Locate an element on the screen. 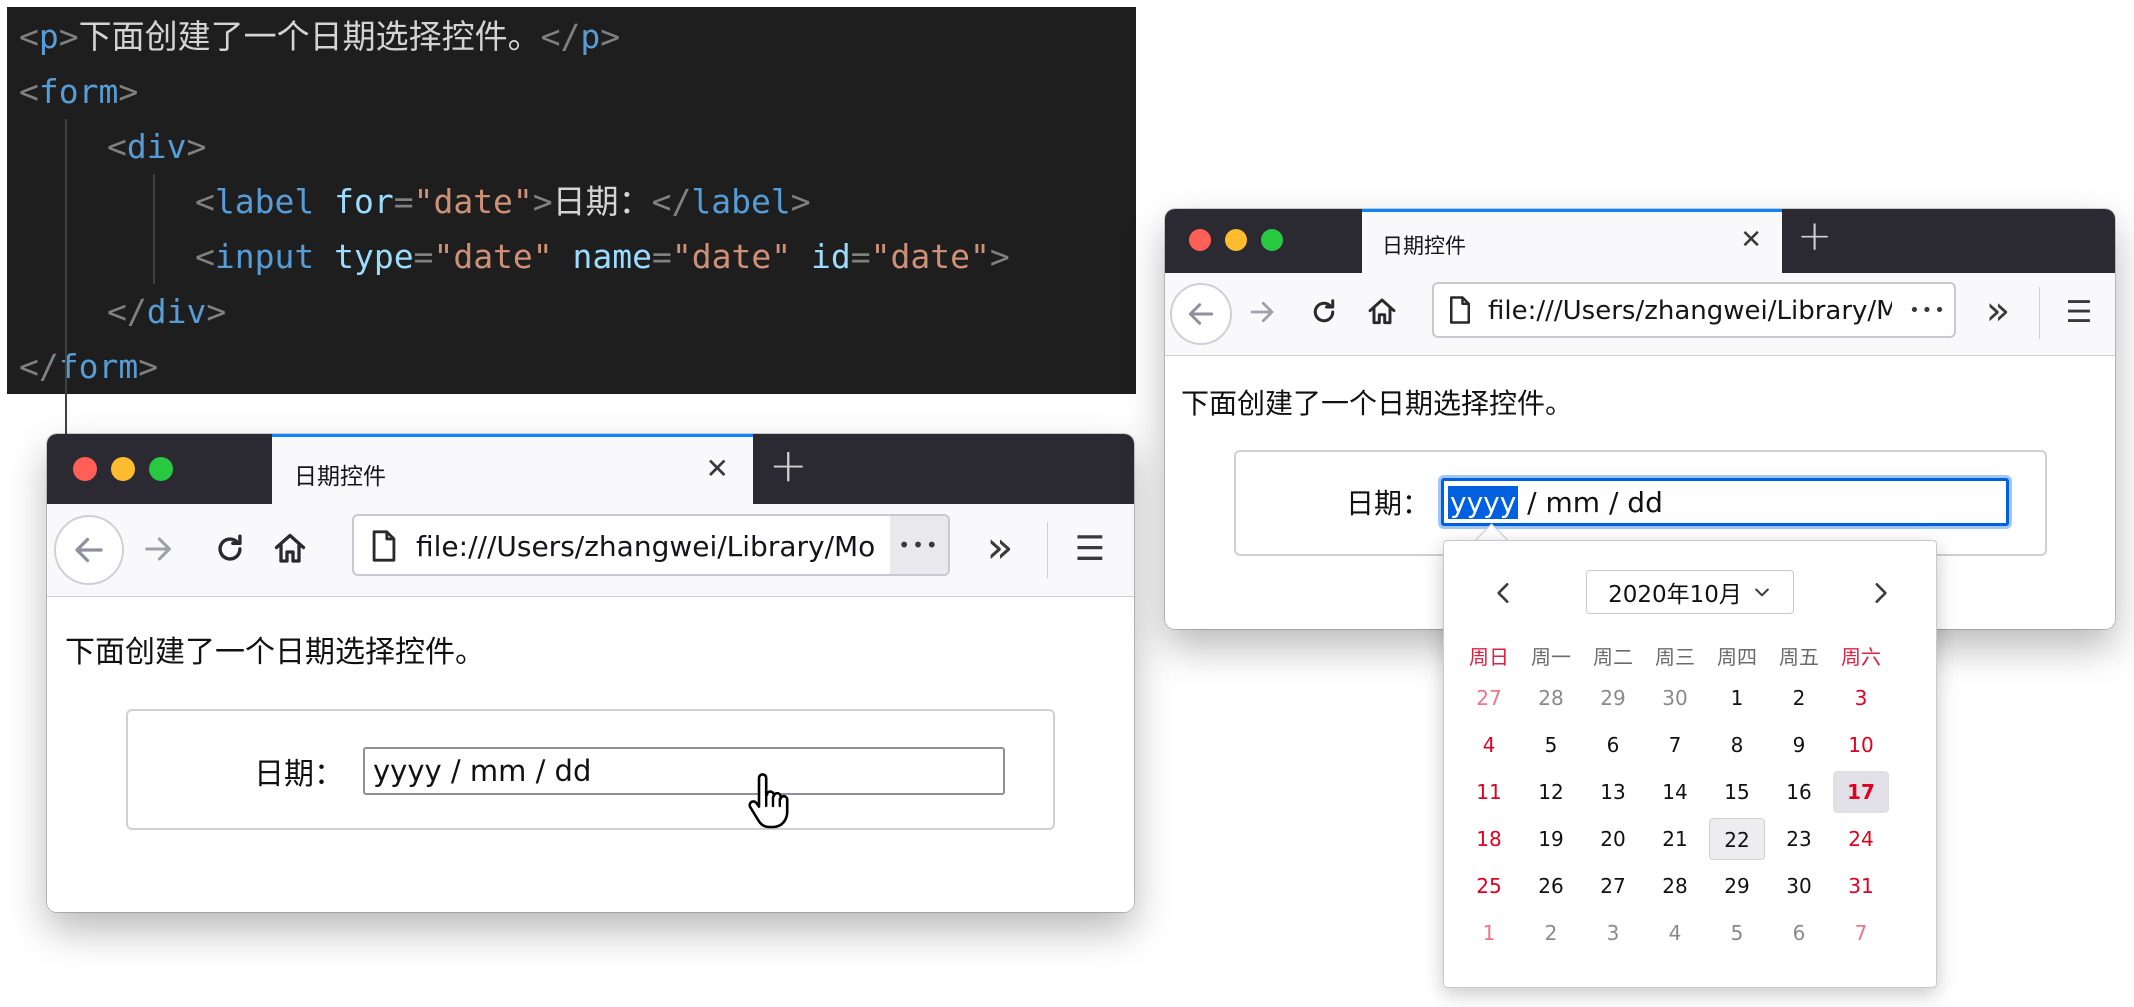 The height and width of the screenshot is (1007, 2134). calendar-day: 18 is located at coordinates (1489, 839).